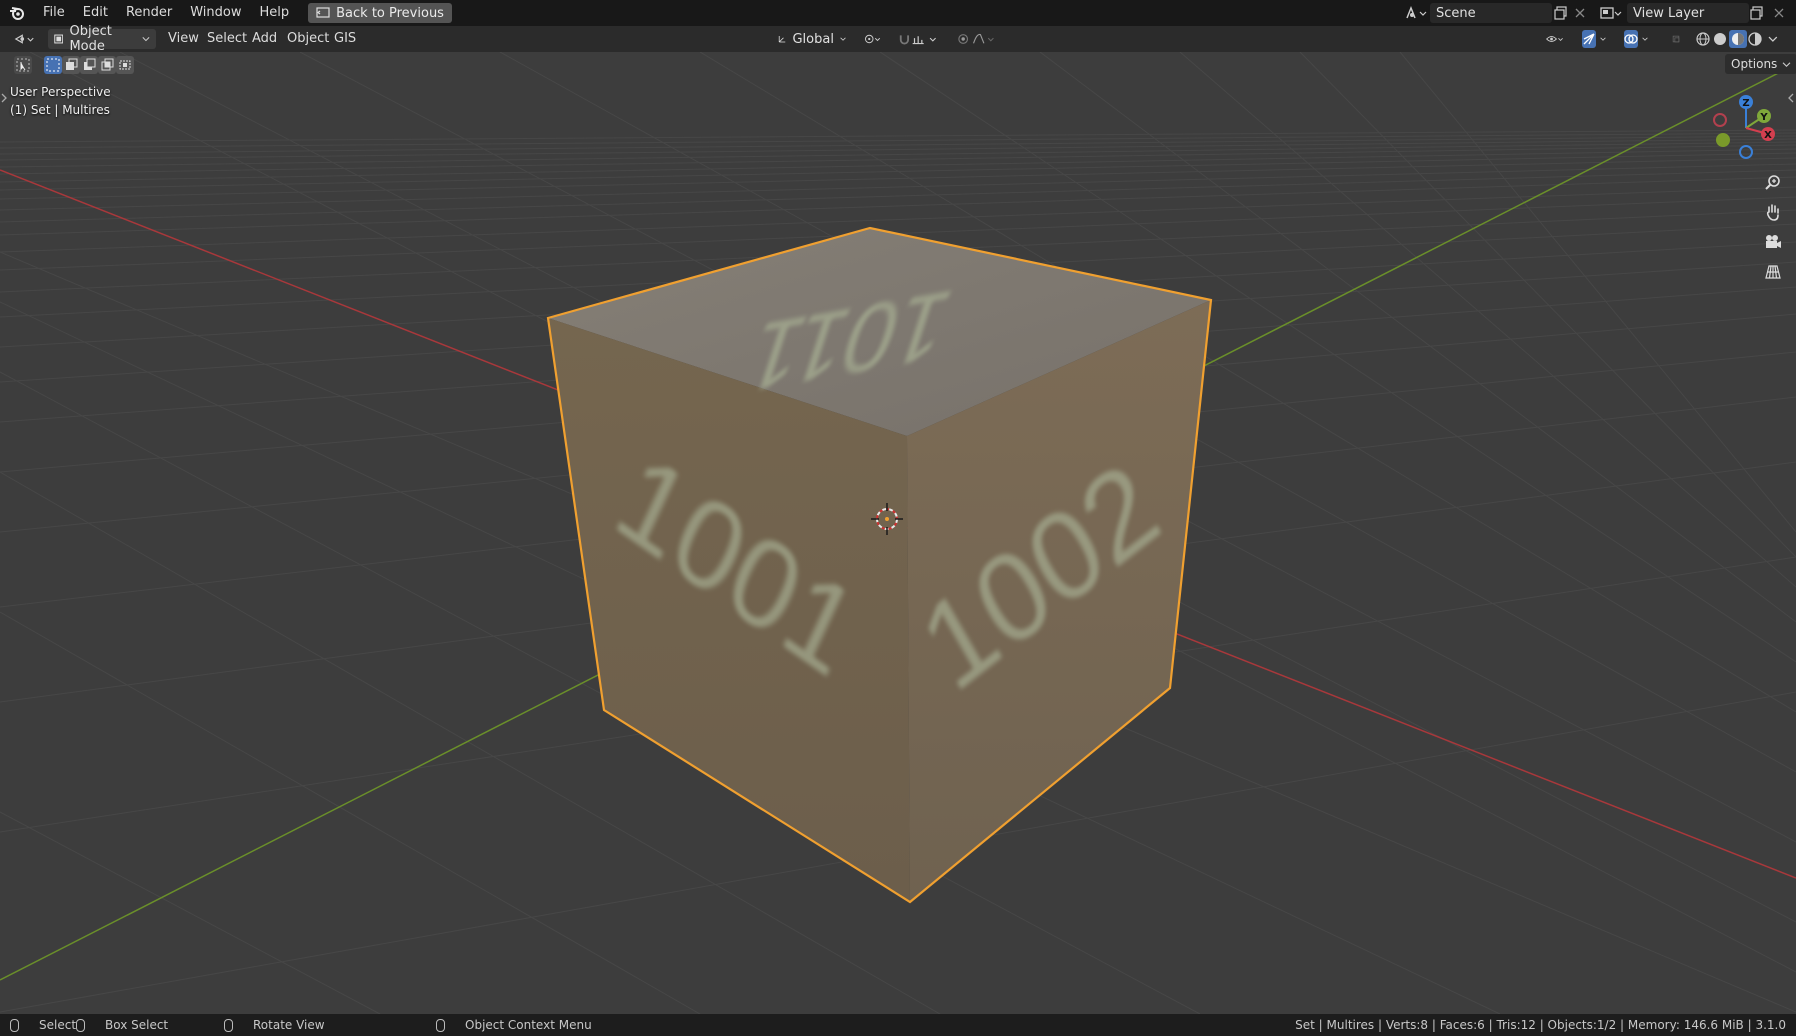 Image resolution: width=1796 pixels, height=1036 pixels. Describe the element at coordinates (53, 65) in the screenshot. I see `select-new-mode-icon` at that location.